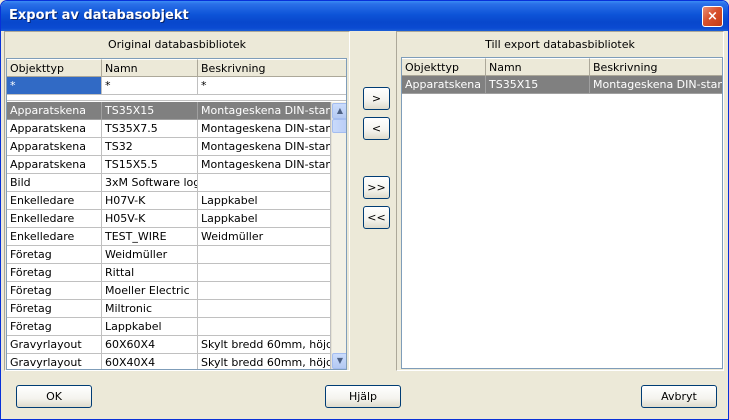  I want to click on table-cell: TS15X5.5, so click(150, 165).